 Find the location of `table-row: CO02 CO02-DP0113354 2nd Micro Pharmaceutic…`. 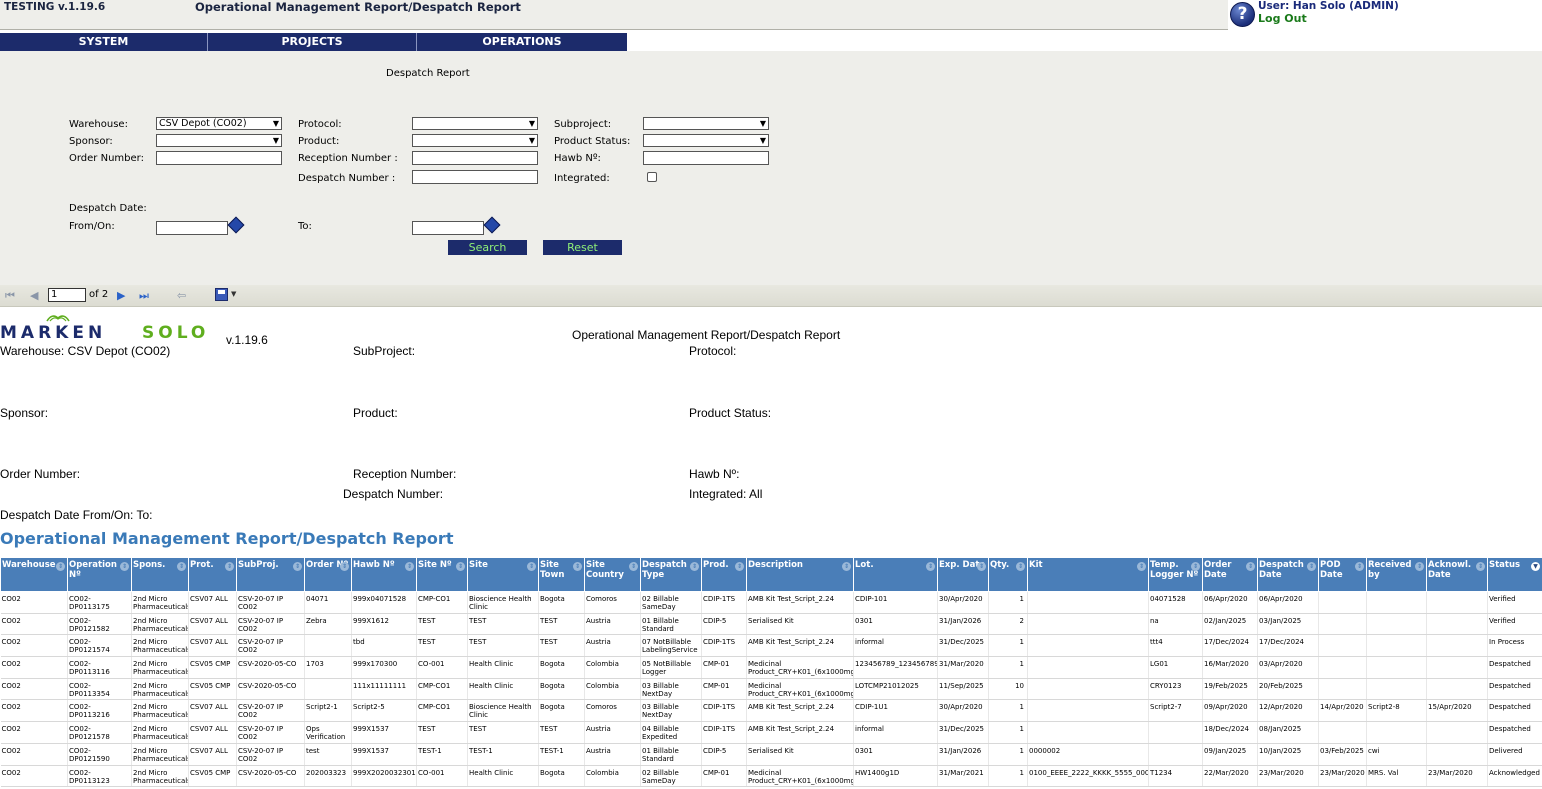

table-row: CO02 CO02-DP0113354 2nd Micro Pharmaceutic… is located at coordinates (771, 689).